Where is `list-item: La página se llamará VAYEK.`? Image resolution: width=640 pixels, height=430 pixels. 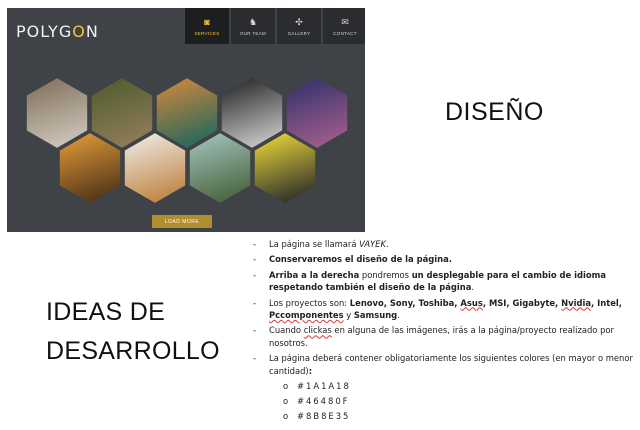
list-item: La página se llamará VAYEK. is located at coordinates (445, 244).